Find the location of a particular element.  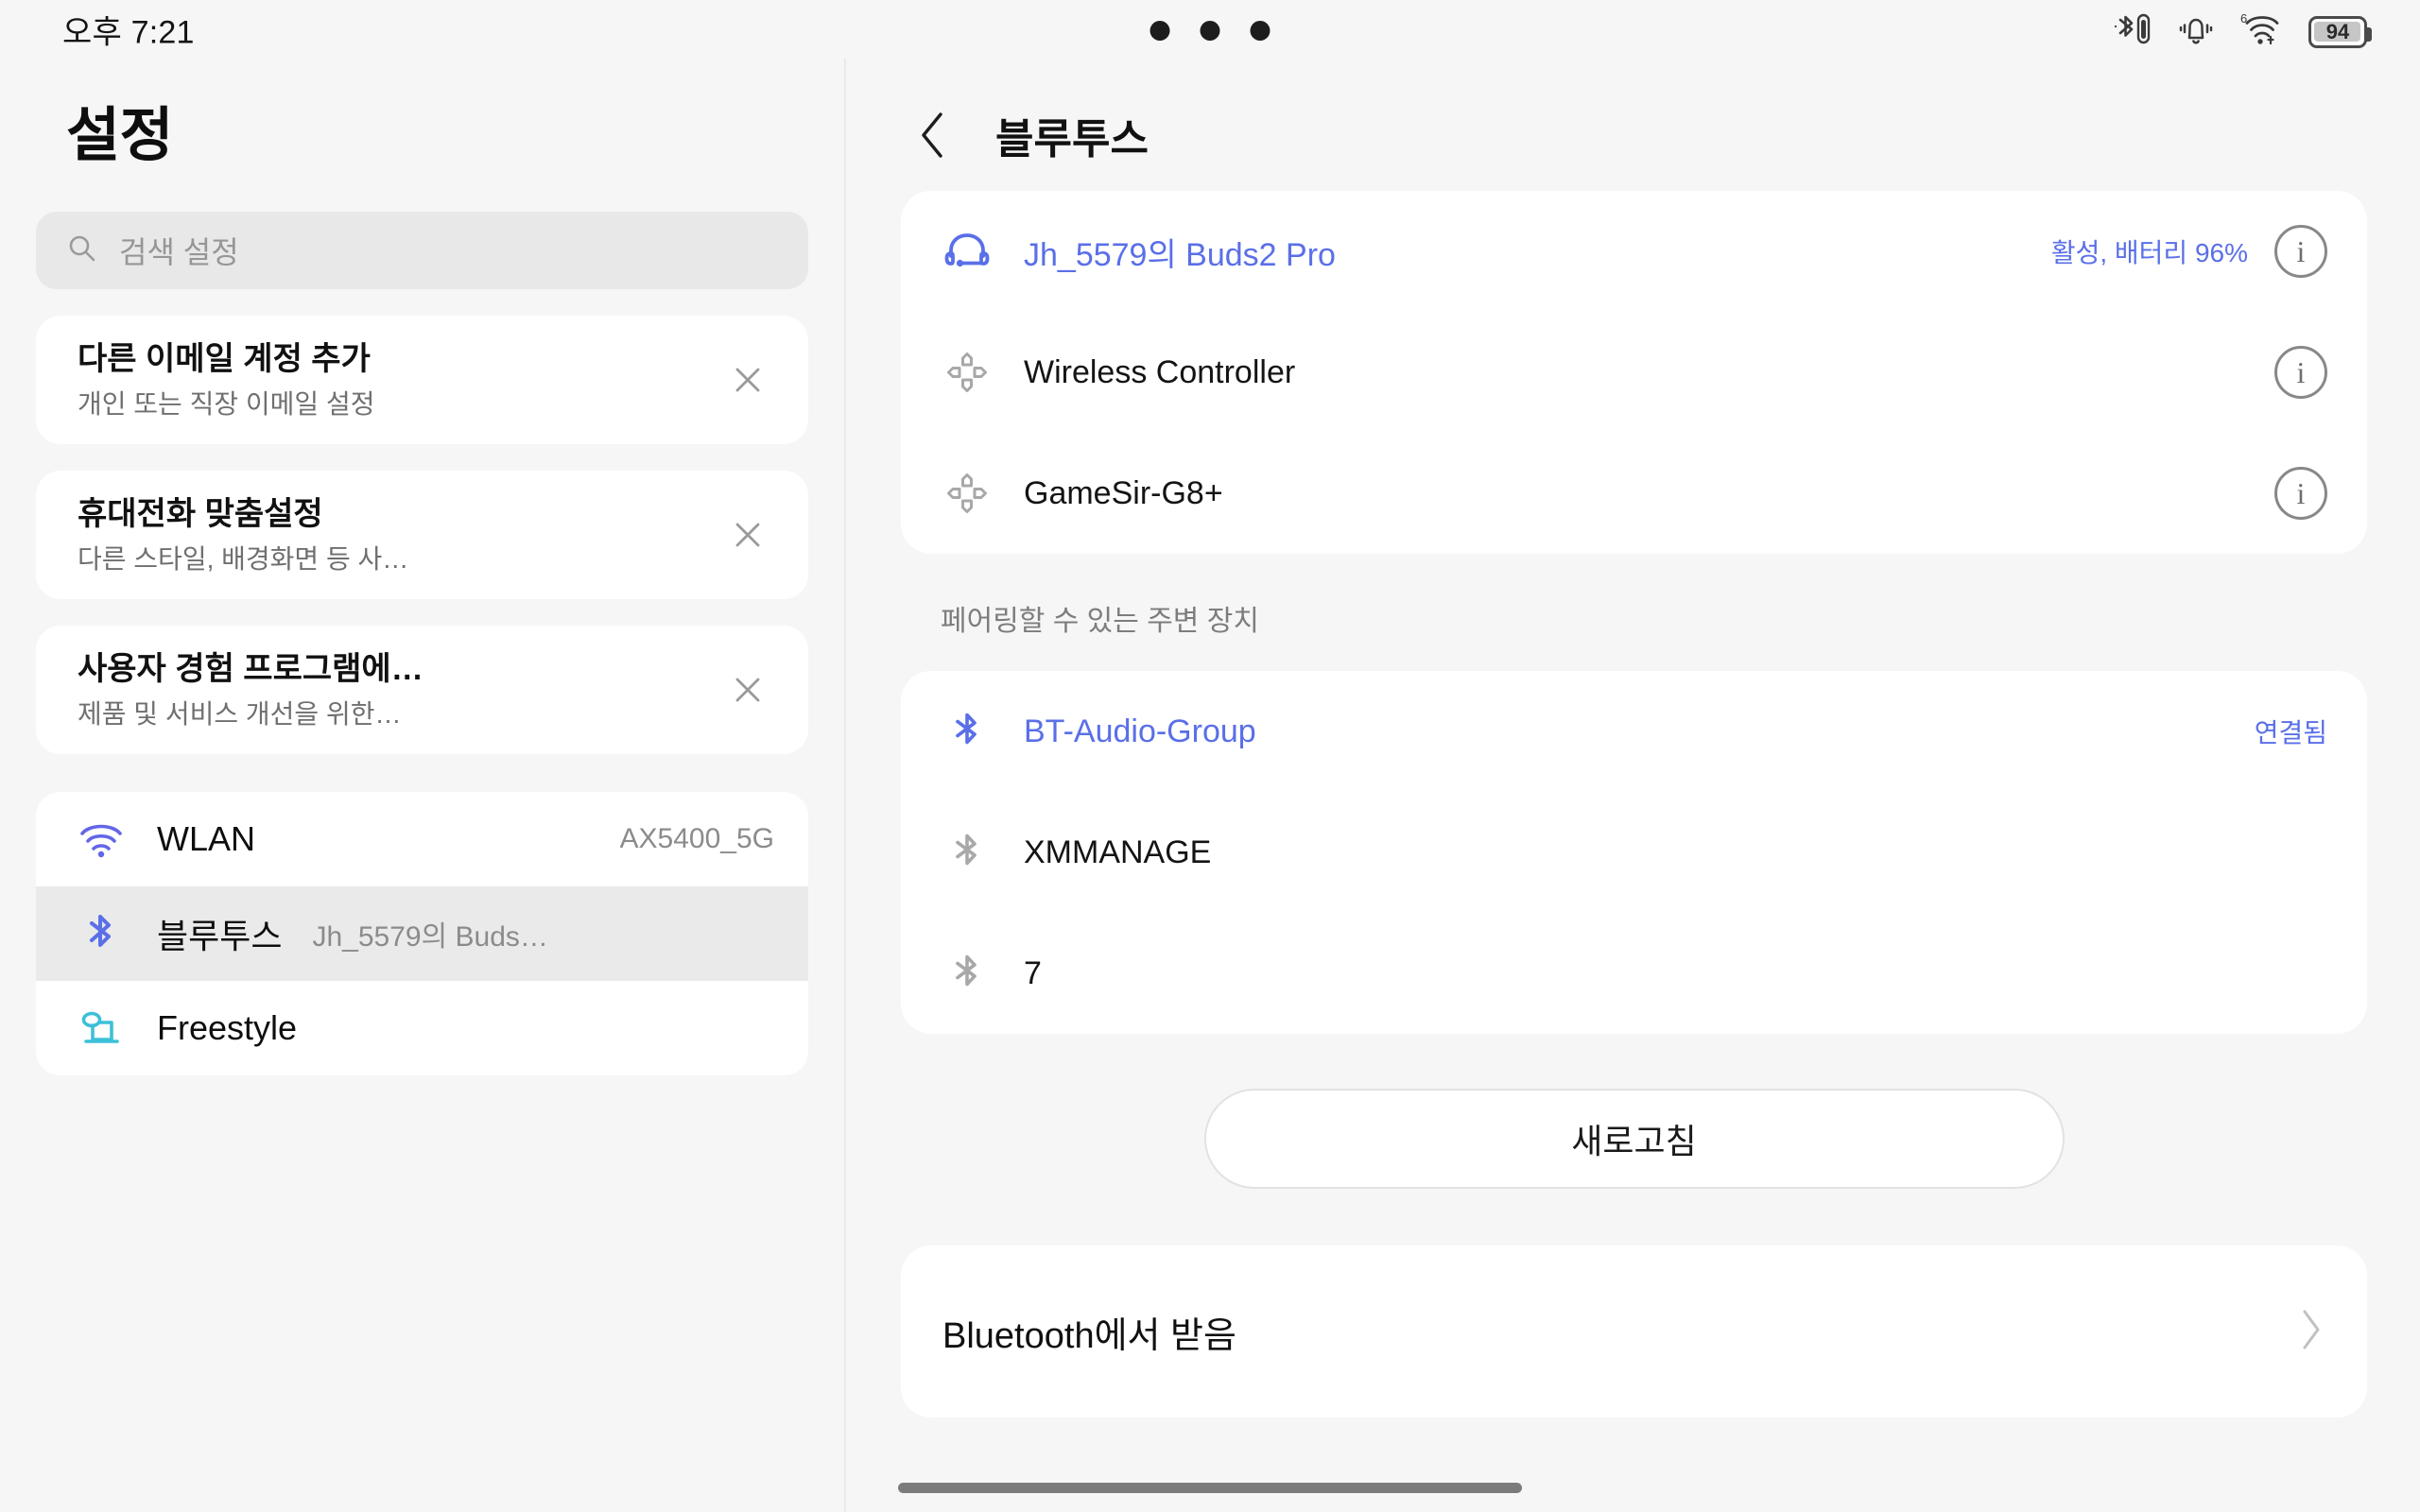

suggestion-card: 다른 이메일 계정 추가 개인 또는 직장 이메일 설정 is located at coordinates (422, 380).